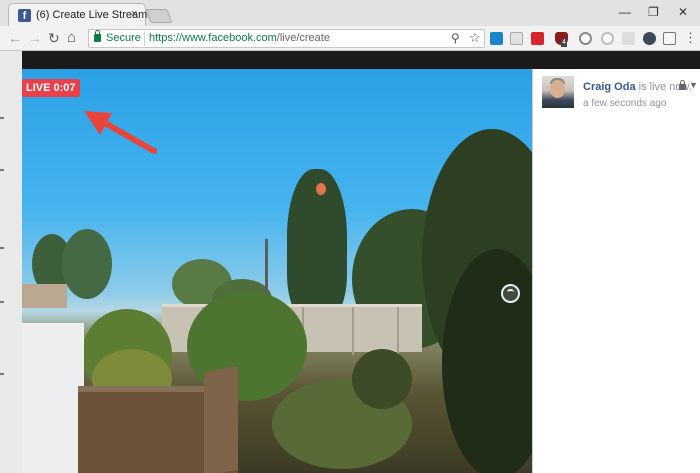 The width and height of the screenshot is (700, 473). I want to click on tab-close-icon: ×, so click(134, 14).